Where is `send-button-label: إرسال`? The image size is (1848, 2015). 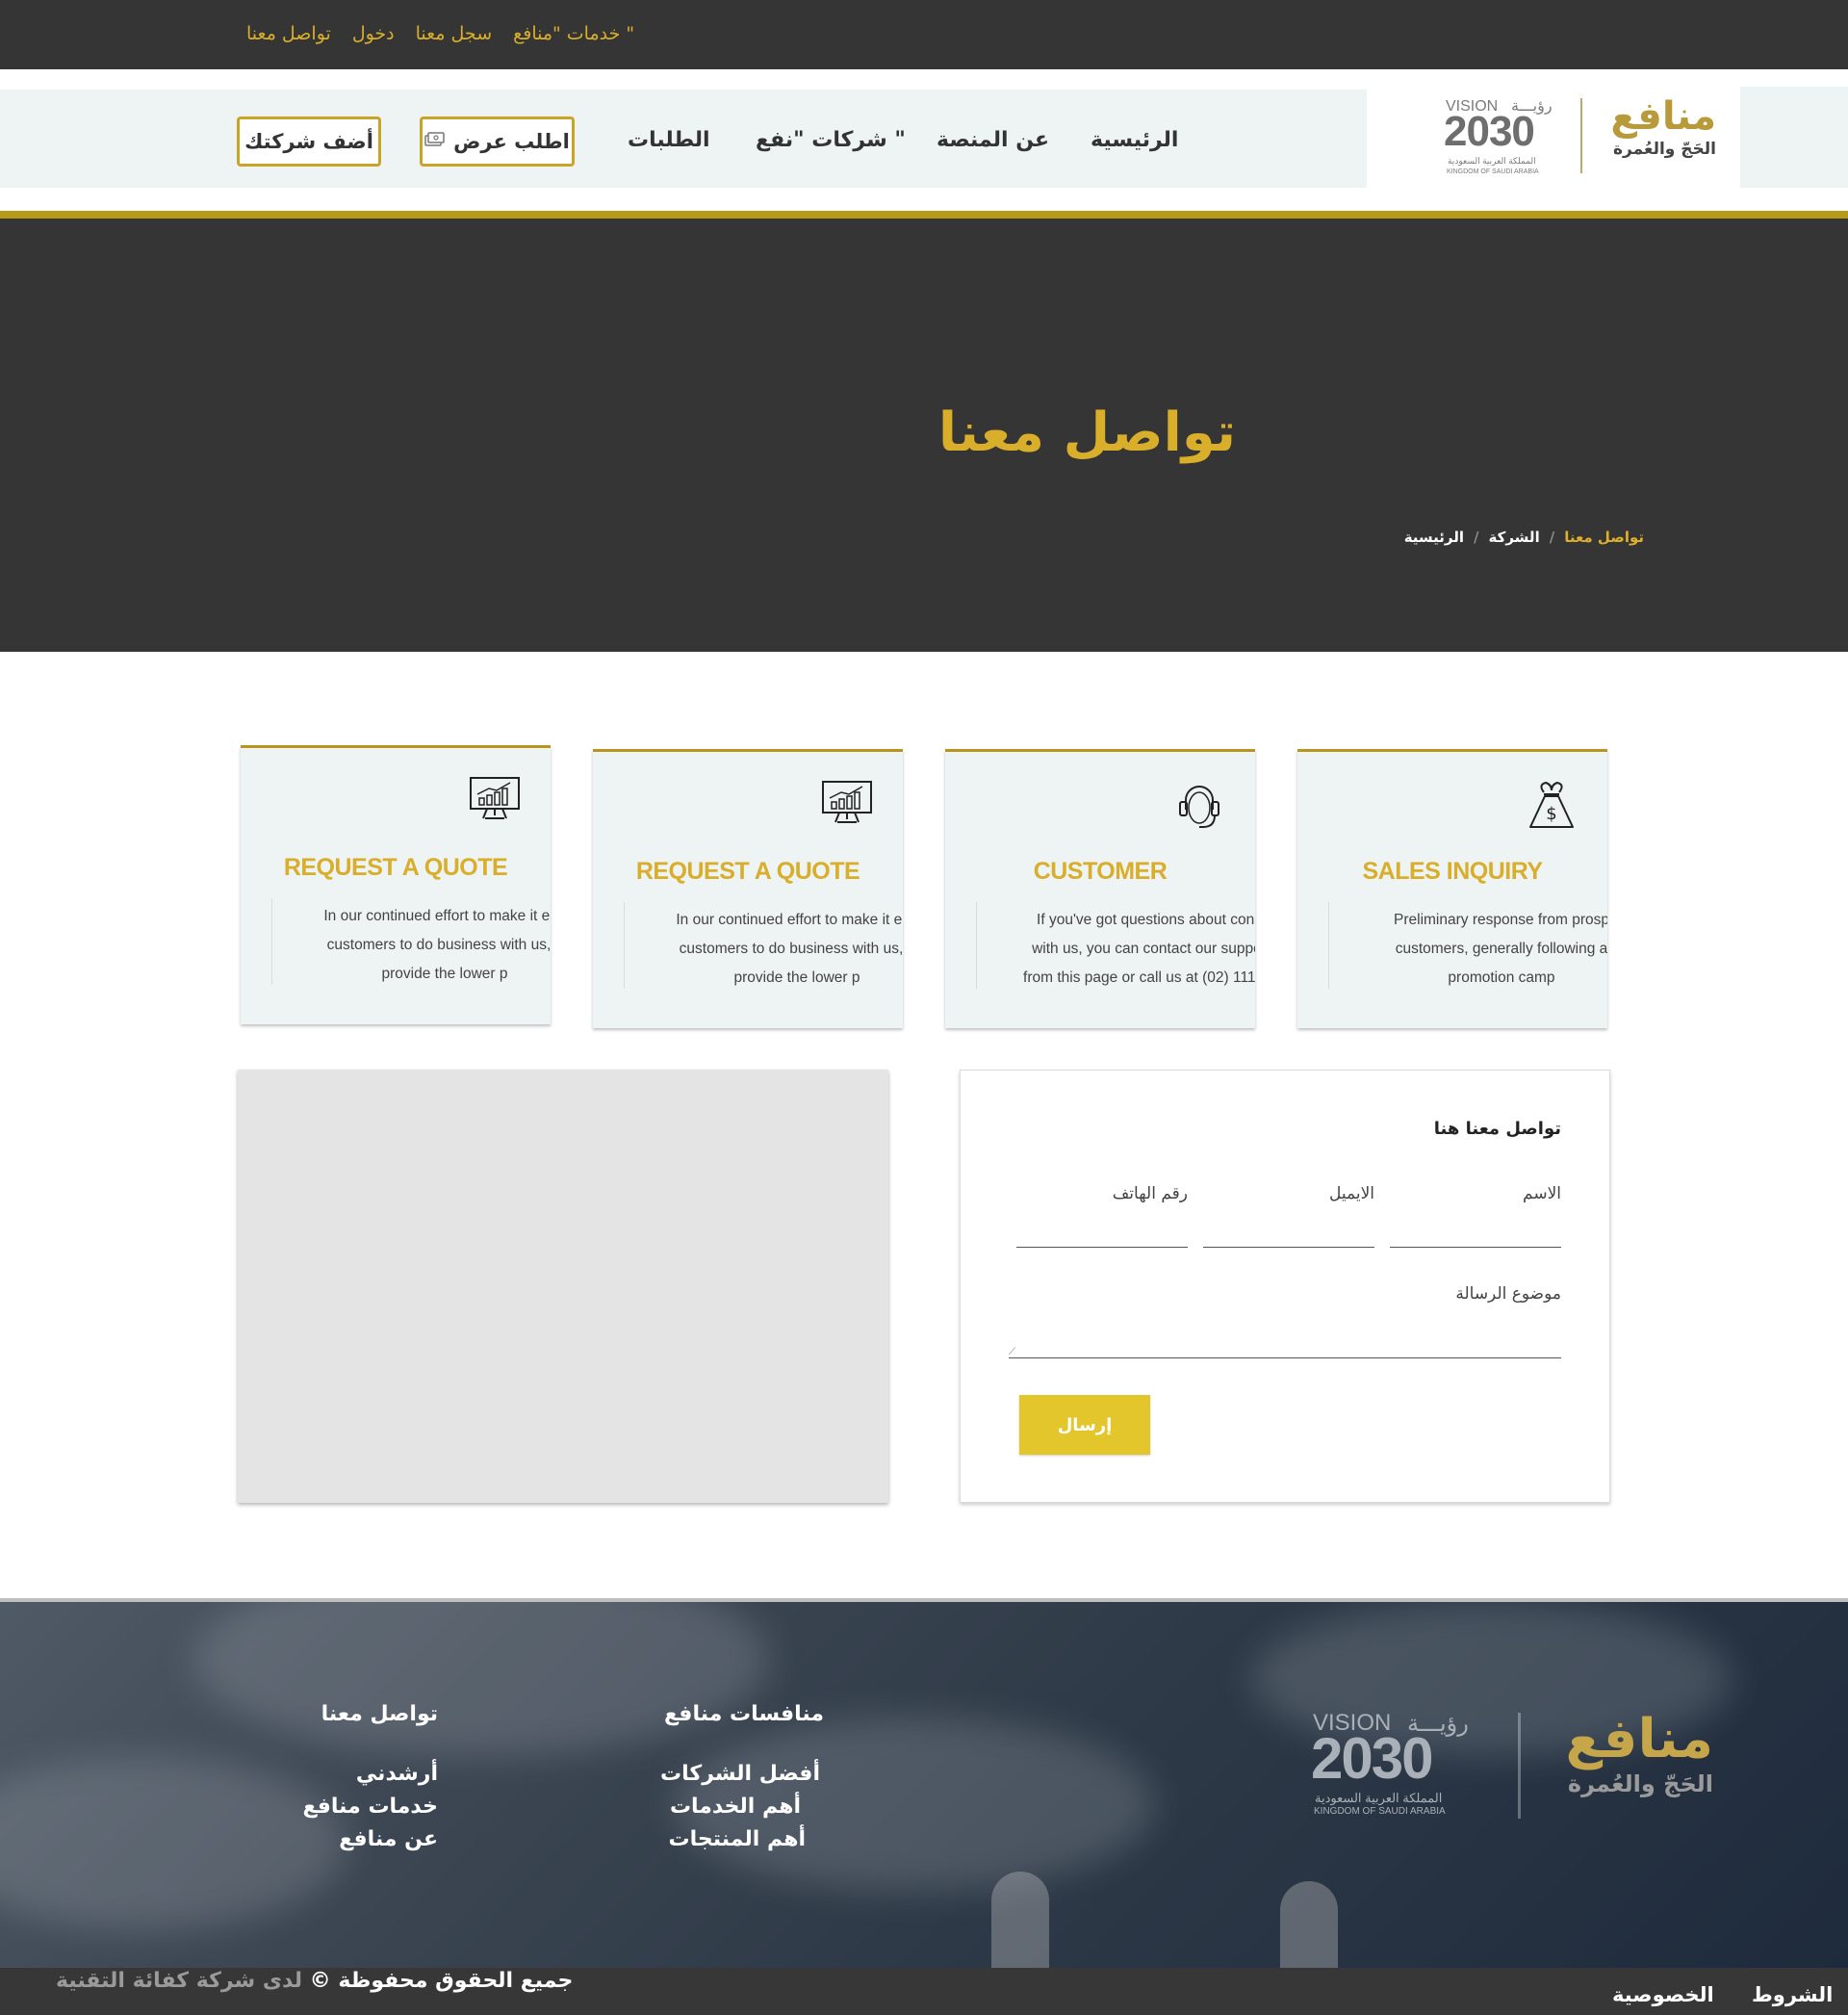
send-button-label: إرسال is located at coordinates (1085, 1425).